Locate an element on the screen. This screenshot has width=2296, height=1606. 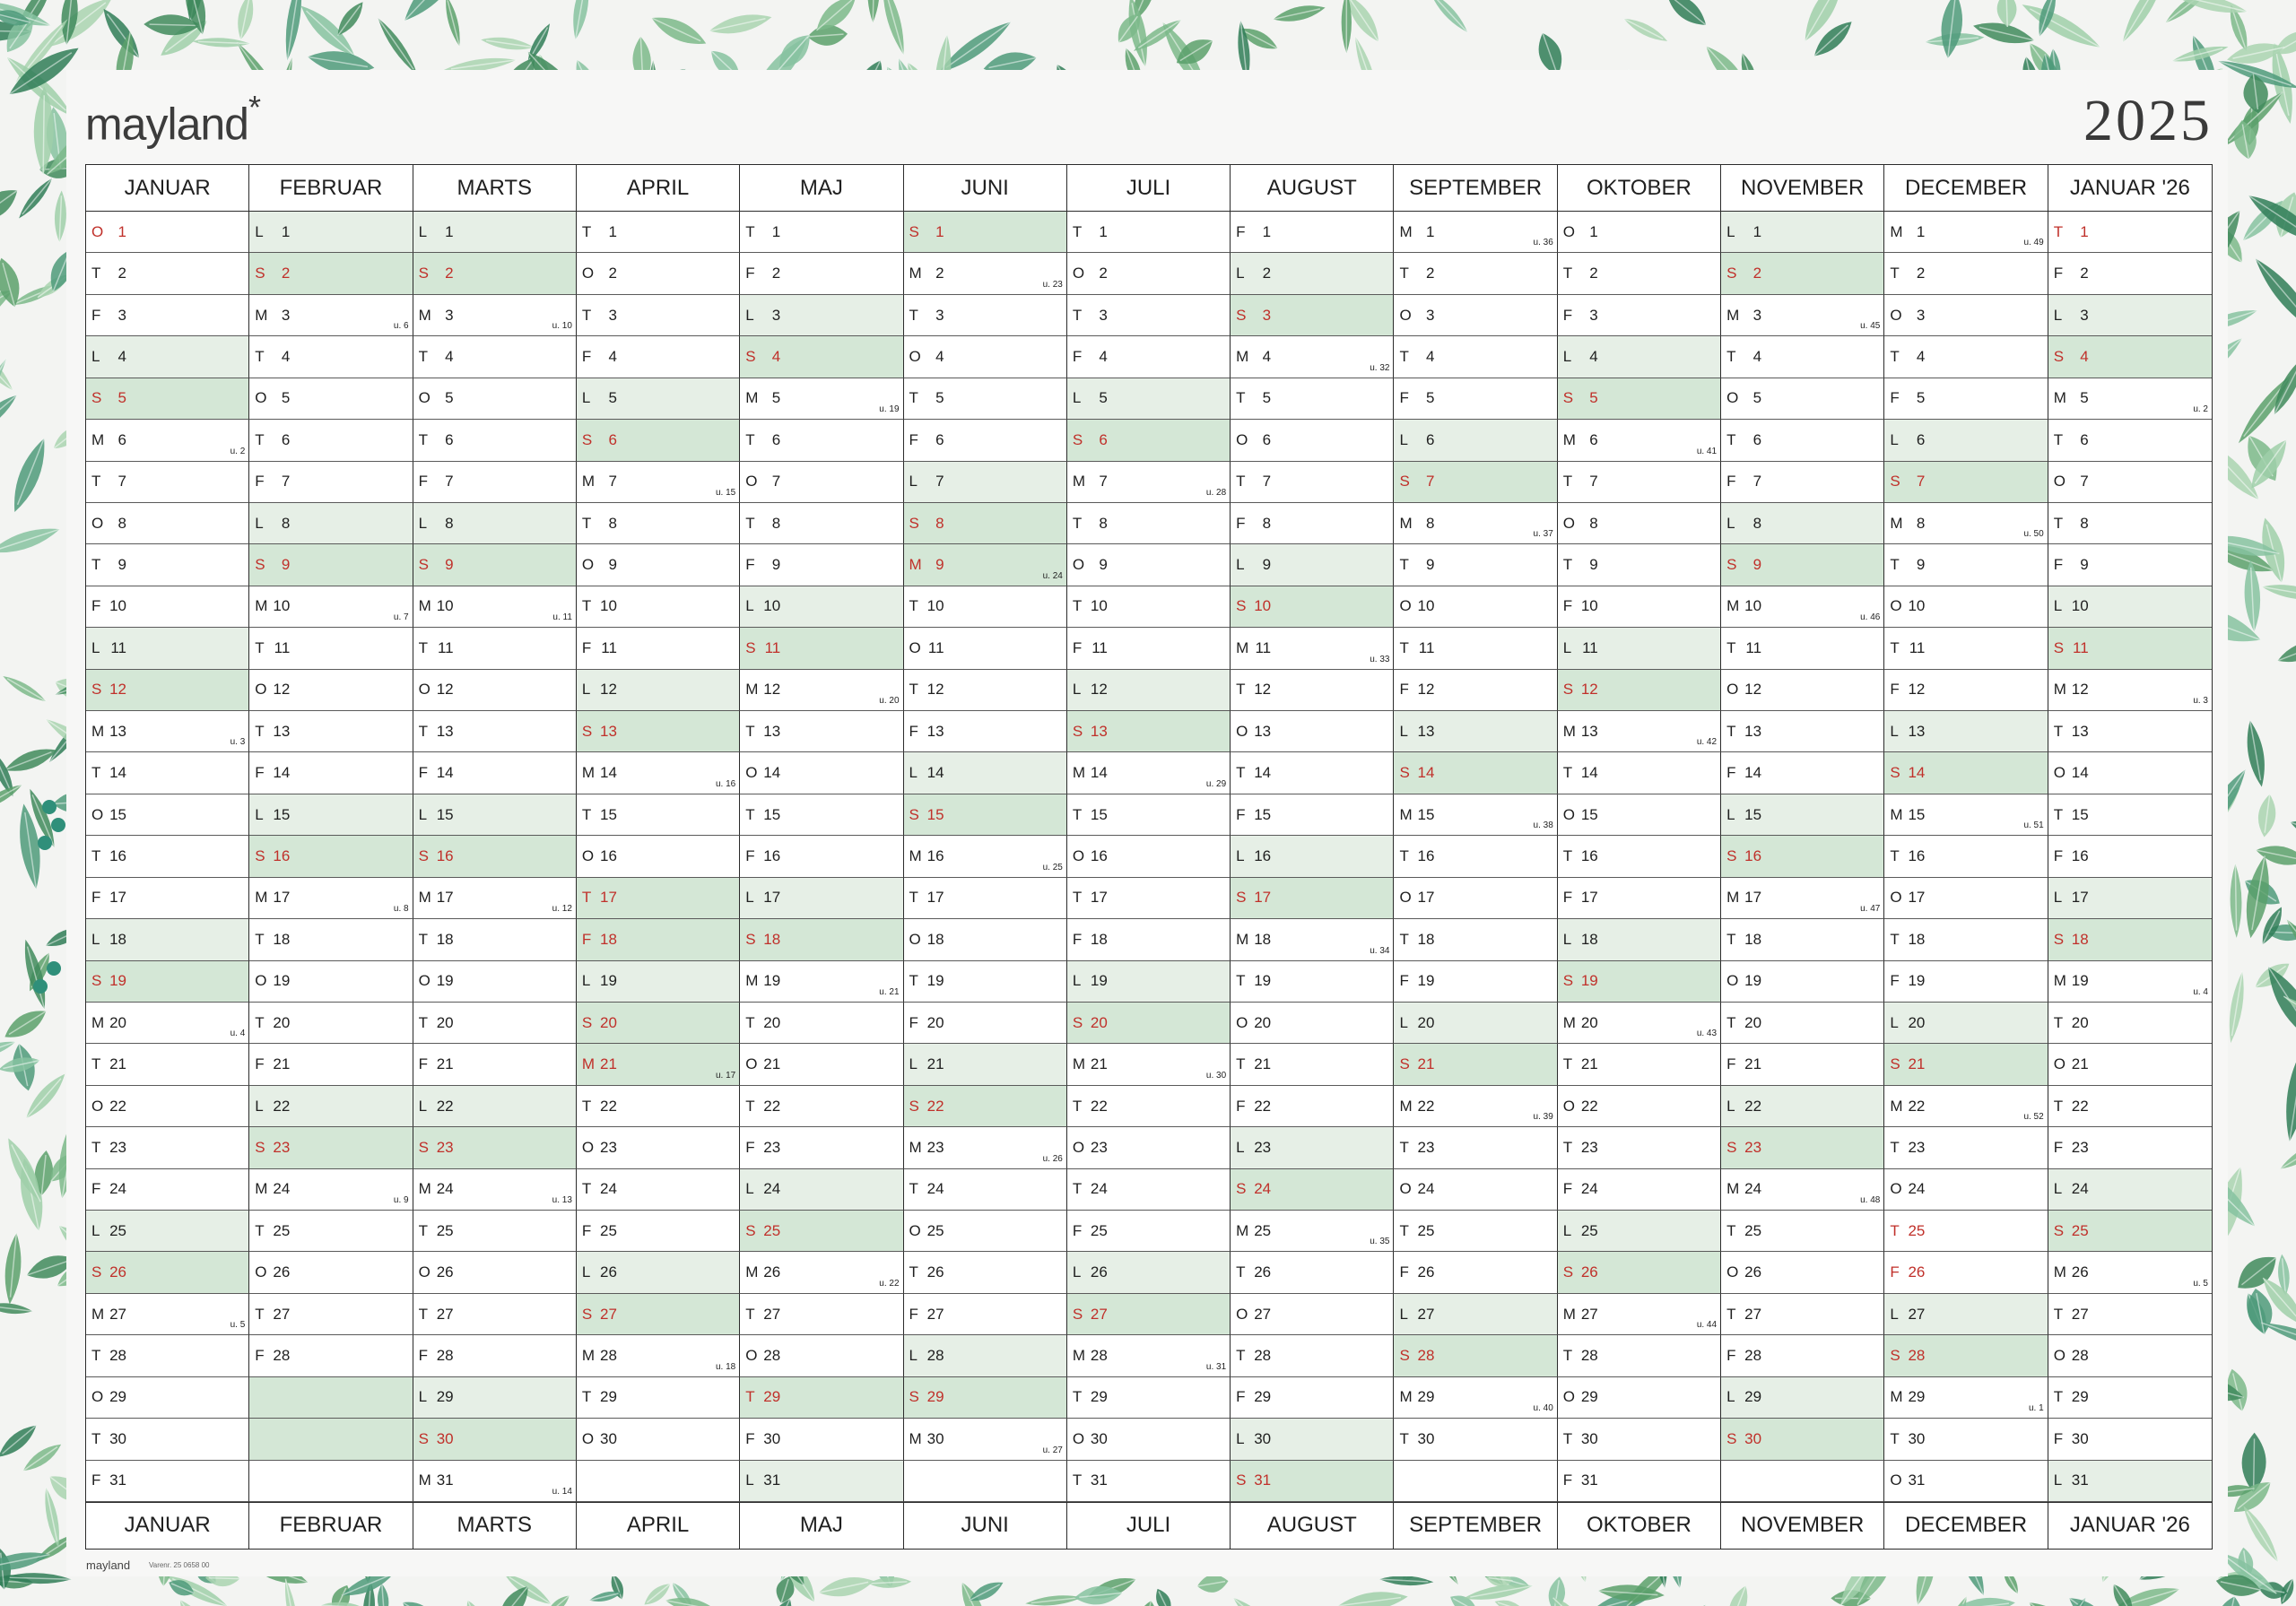
leaf-vein is located at coordinates (43, 135).